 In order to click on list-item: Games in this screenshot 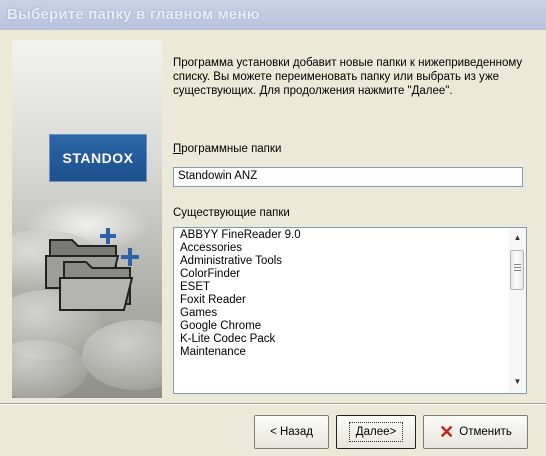, I will do `click(345, 313)`.